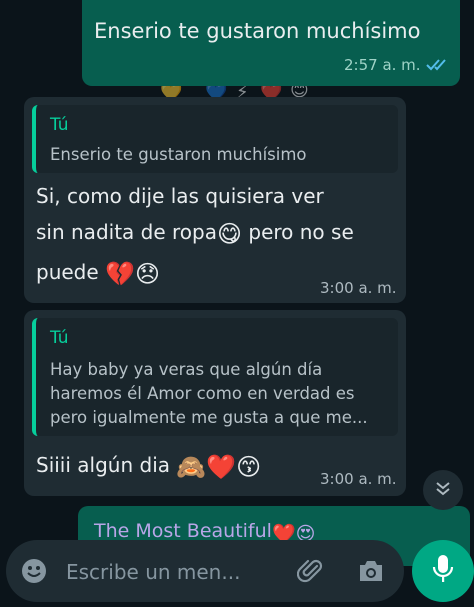 The image size is (474, 607). Describe the element at coordinates (382, 65) in the screenshot. I see `message-time: 2:57 a. m.` at that location.